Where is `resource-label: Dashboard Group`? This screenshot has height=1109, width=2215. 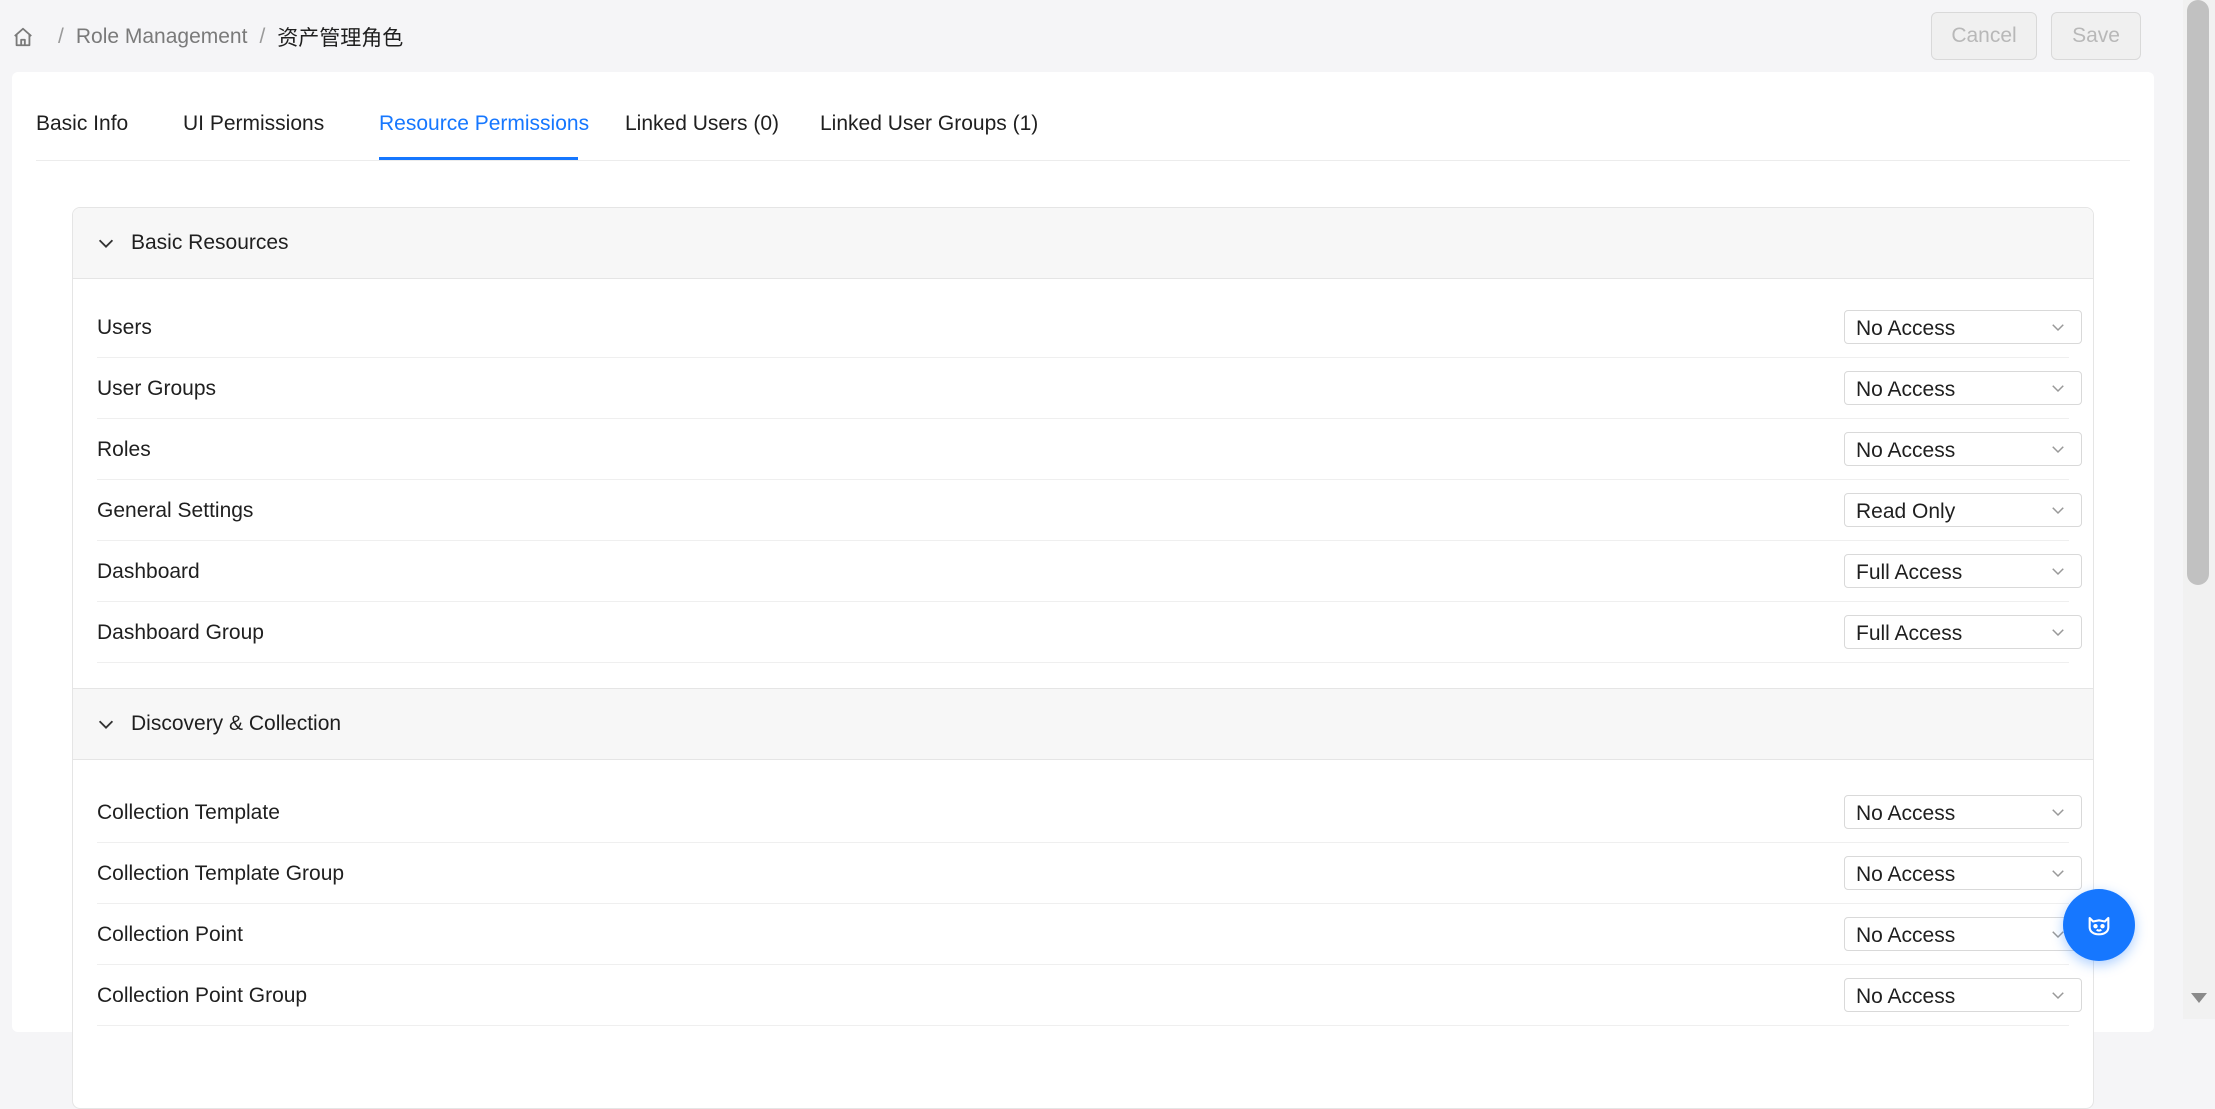 resource-label: Dashboard Group is located at coordinates (180, 632).